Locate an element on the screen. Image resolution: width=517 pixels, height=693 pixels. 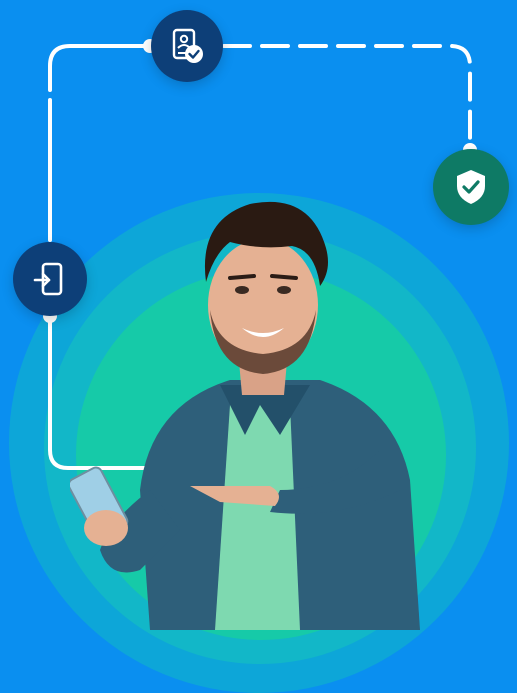
phone-login-icon is located at coordinates (48, 279).